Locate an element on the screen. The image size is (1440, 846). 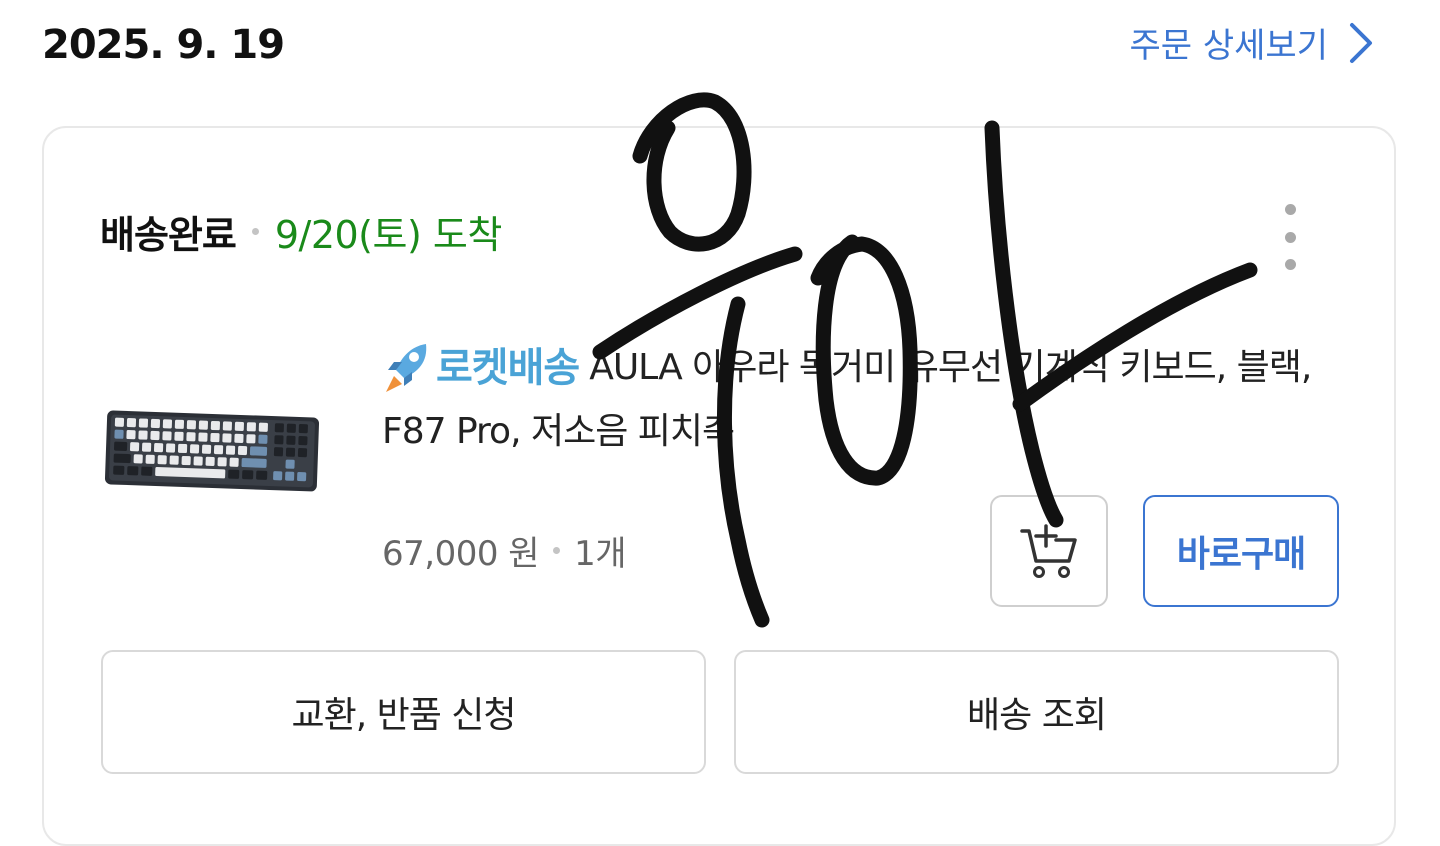
order-detail-link: 주문 상세보기 is located at coordinates (1252, 42).